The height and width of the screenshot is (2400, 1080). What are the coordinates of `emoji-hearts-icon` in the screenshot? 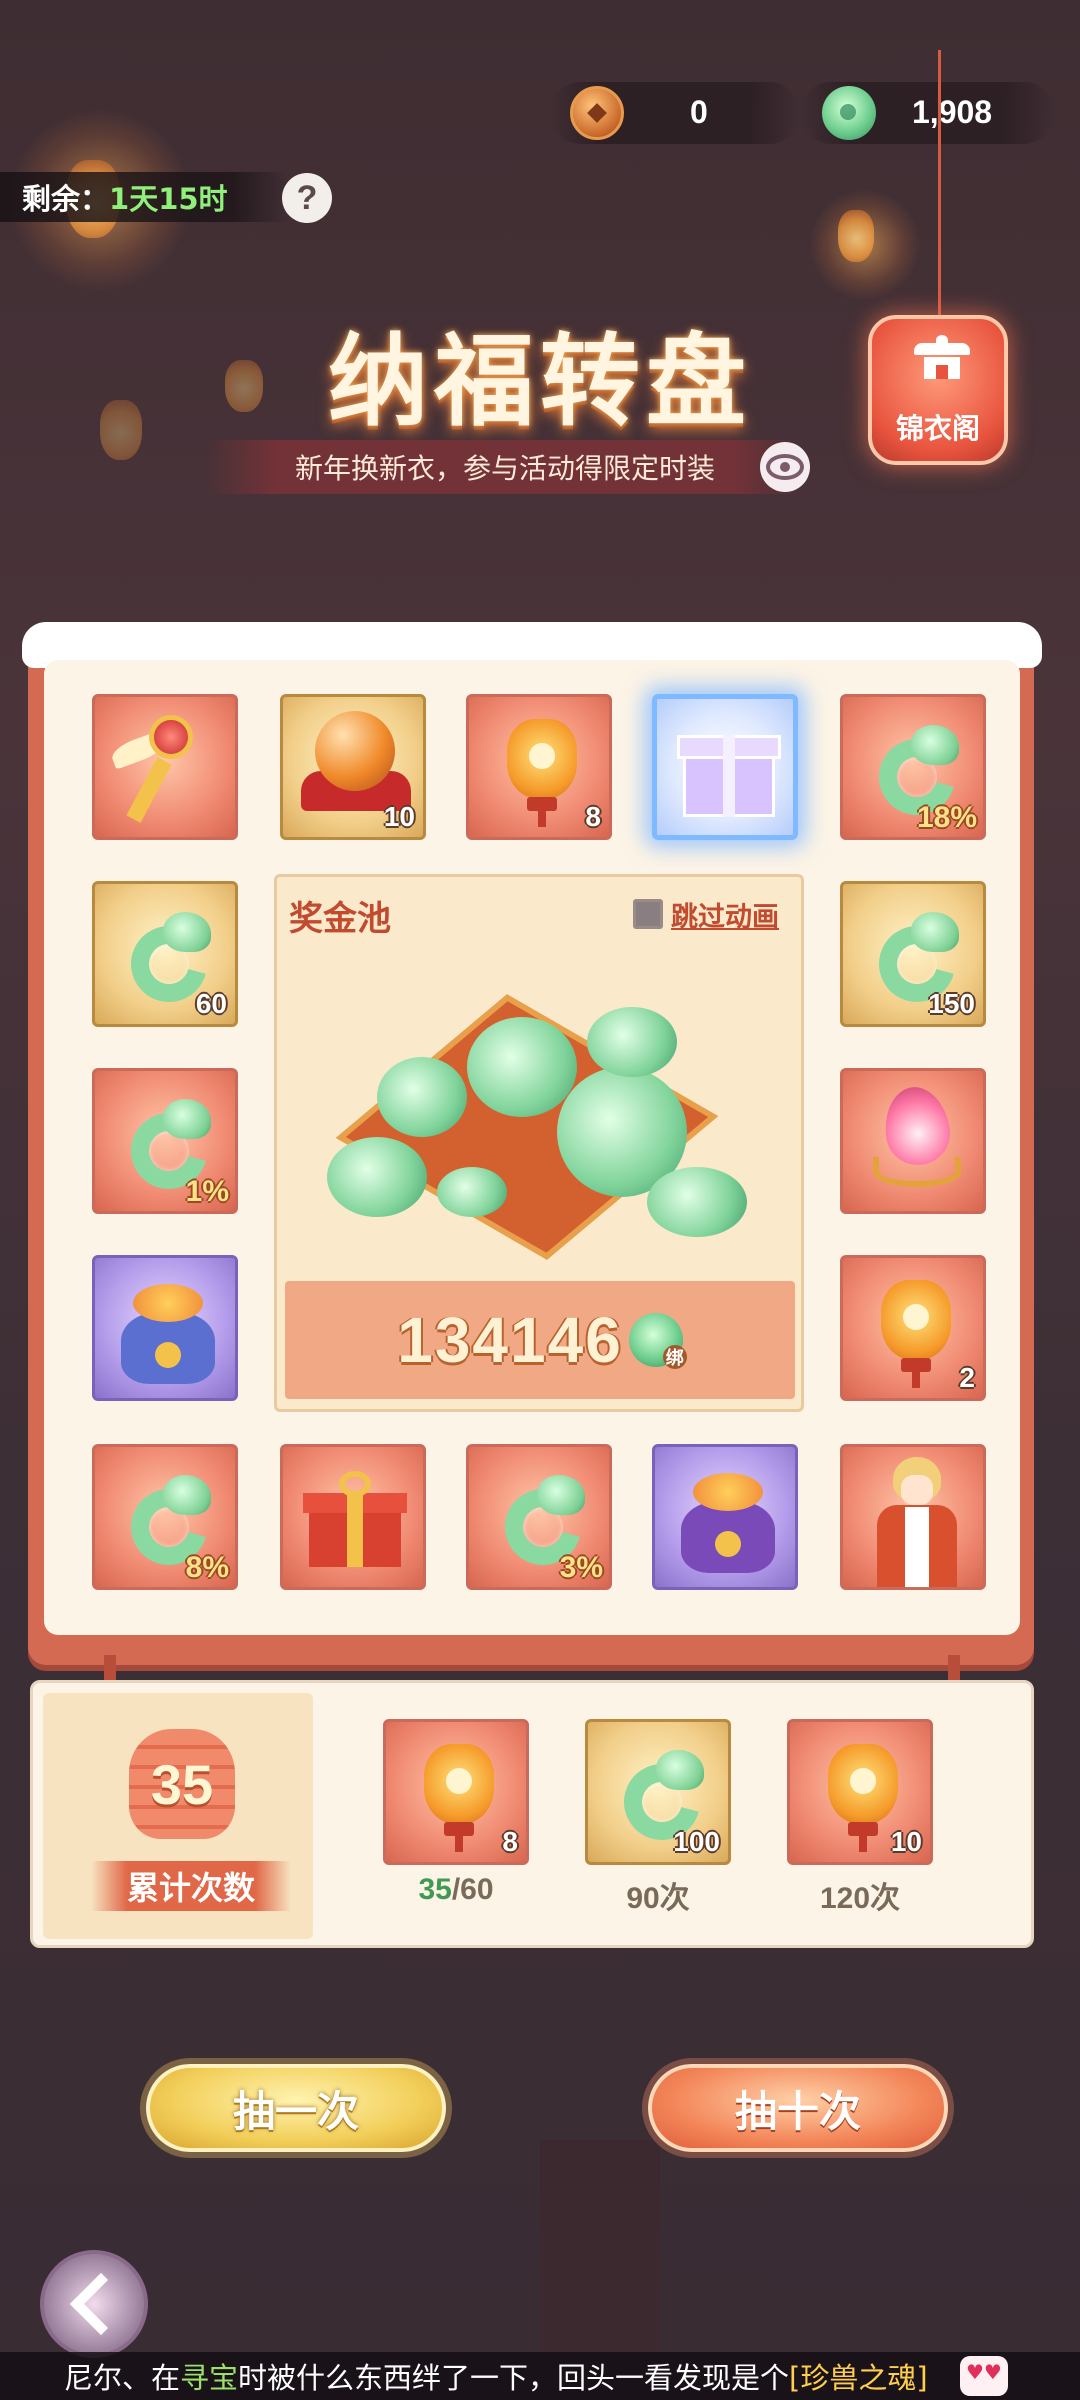 It's located at (984, 2376).